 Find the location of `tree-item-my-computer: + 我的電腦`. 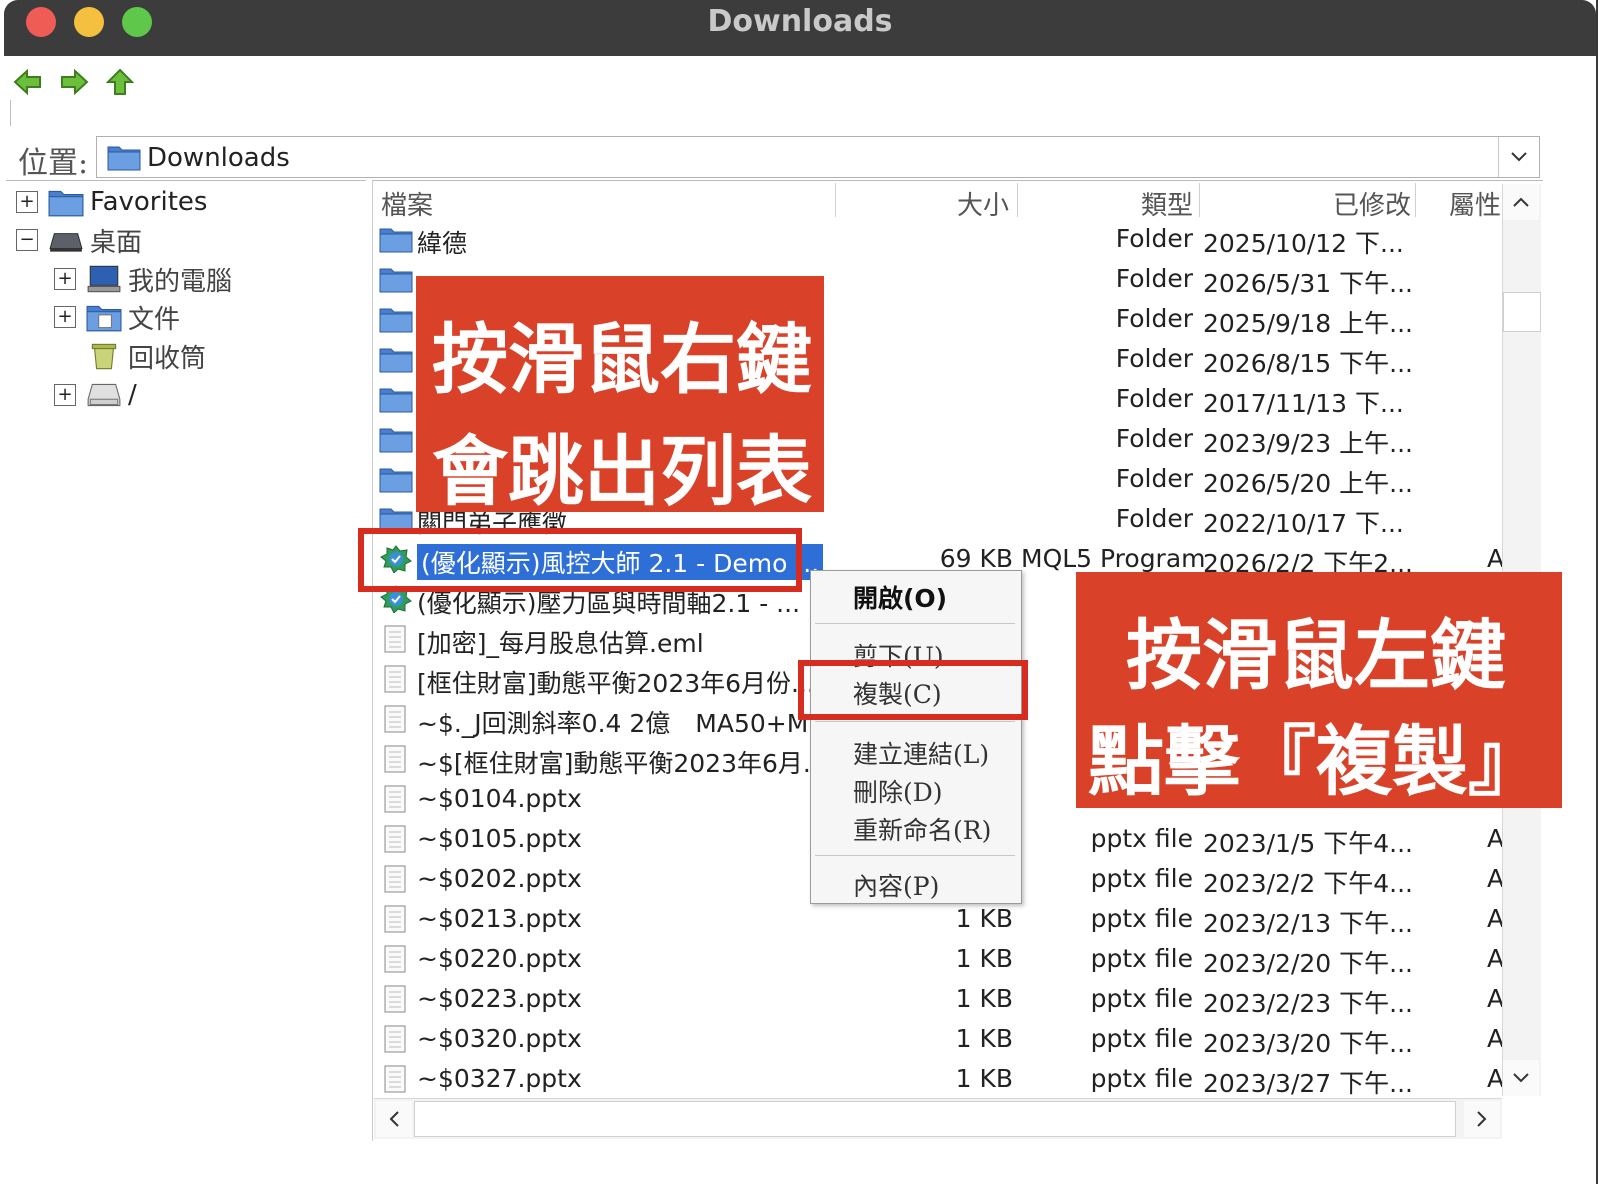

tree-item-my-computer: + 我的電腦 is located at coordinates (143, 279).